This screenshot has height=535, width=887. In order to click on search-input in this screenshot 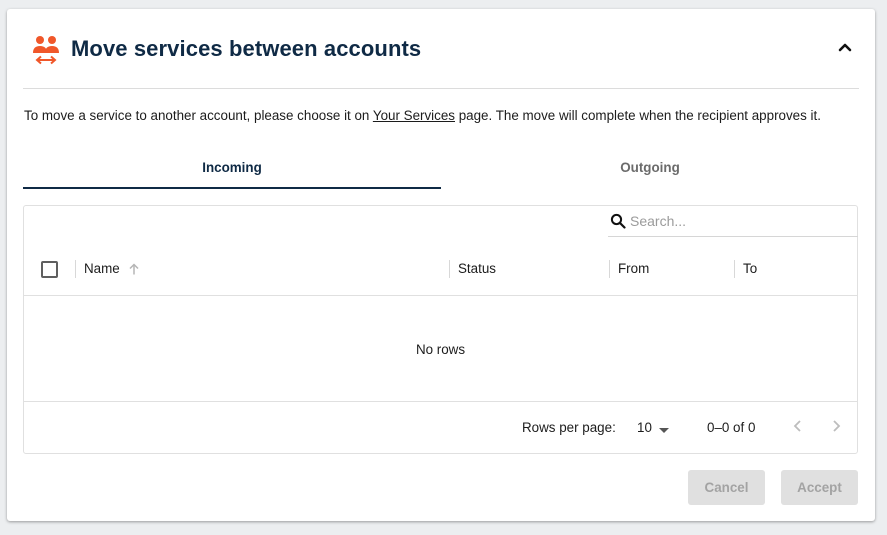, I will do `click(740, 221)`.